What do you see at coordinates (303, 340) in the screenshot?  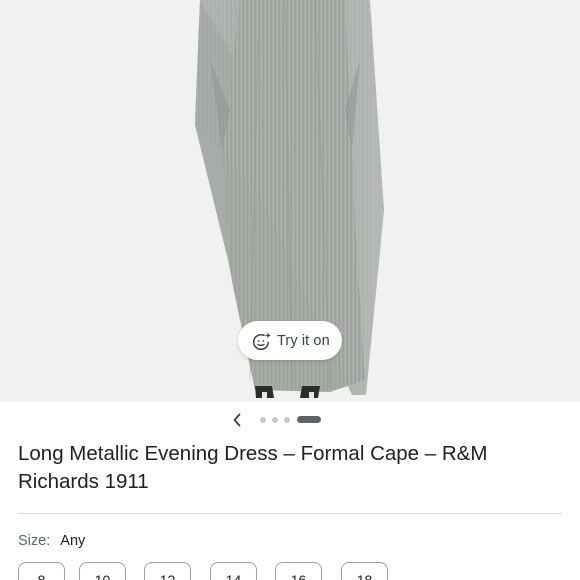 I see `try-it-on-label: Try it on` at bounding box center [303, 340].